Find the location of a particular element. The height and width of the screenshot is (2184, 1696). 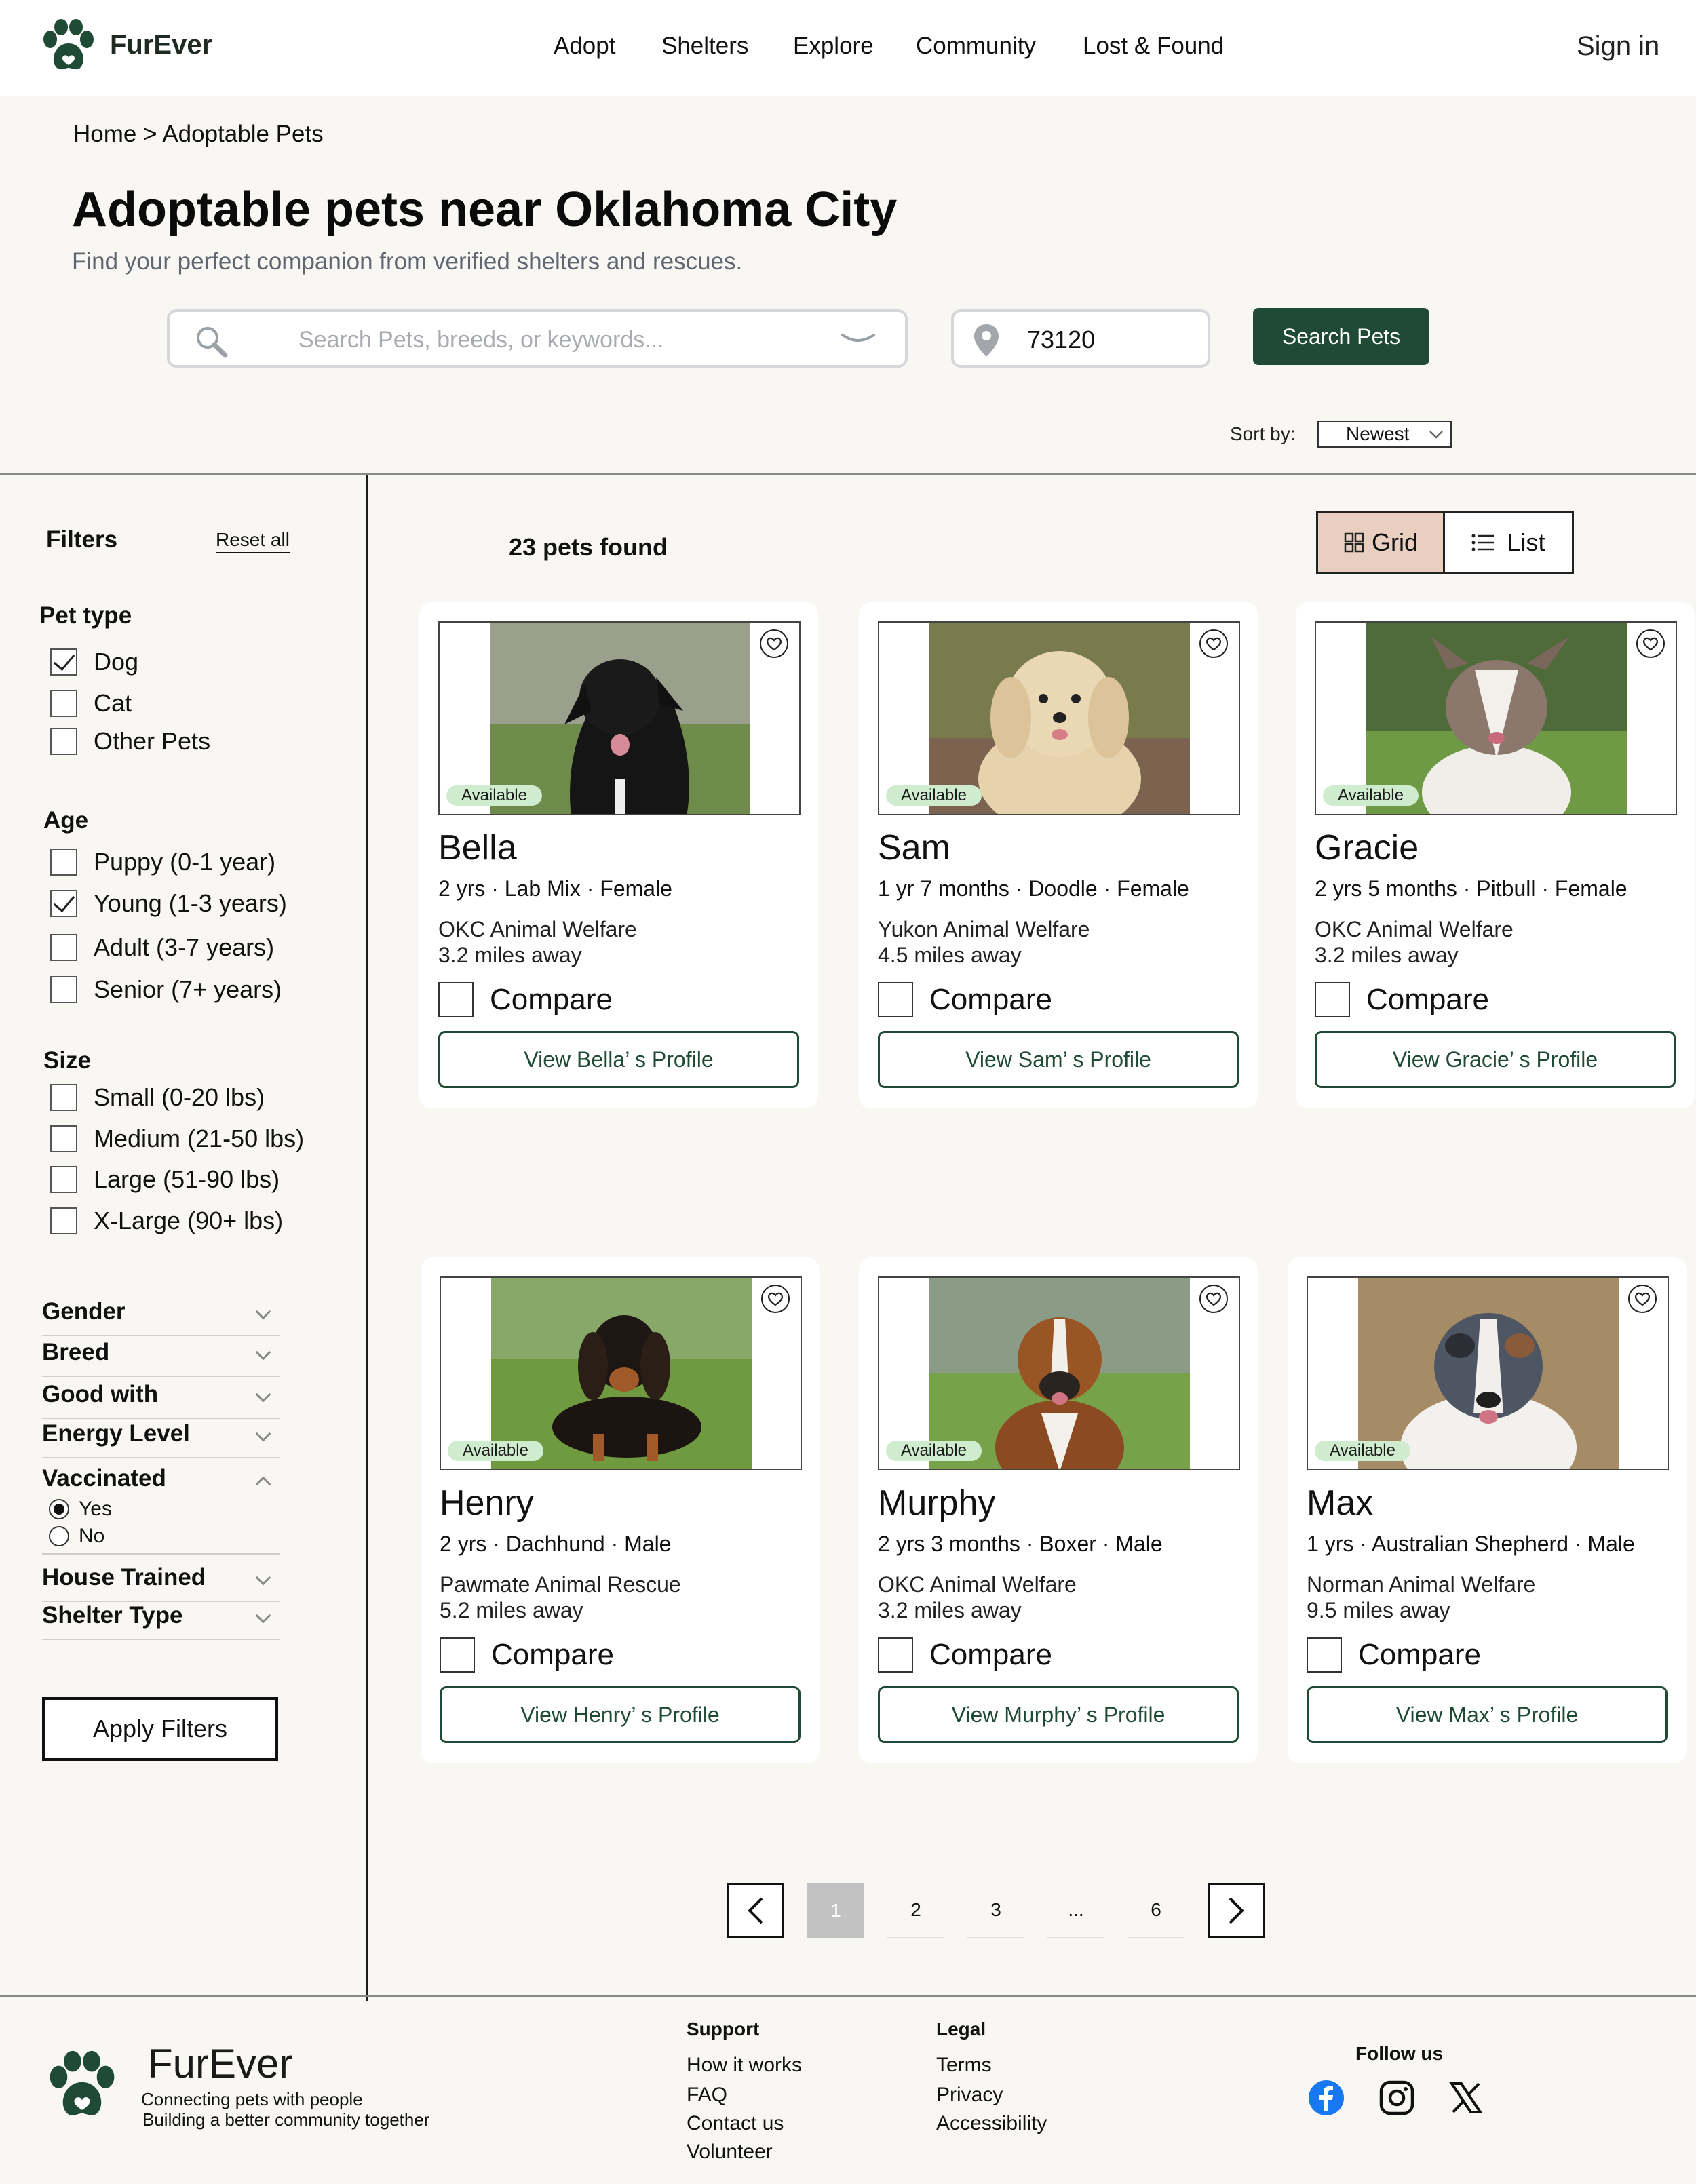

view-profile-button: View Murphy’ s Profile is located at coordinates (1058, 1715).